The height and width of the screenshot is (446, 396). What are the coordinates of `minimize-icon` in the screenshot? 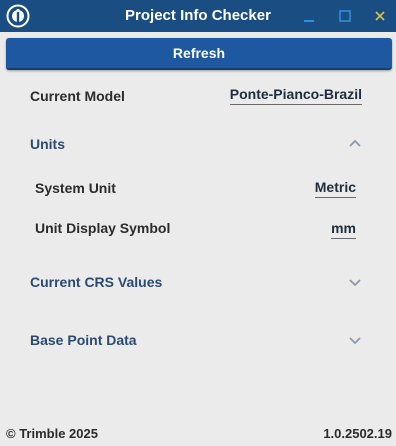 It's located at (309, 21).